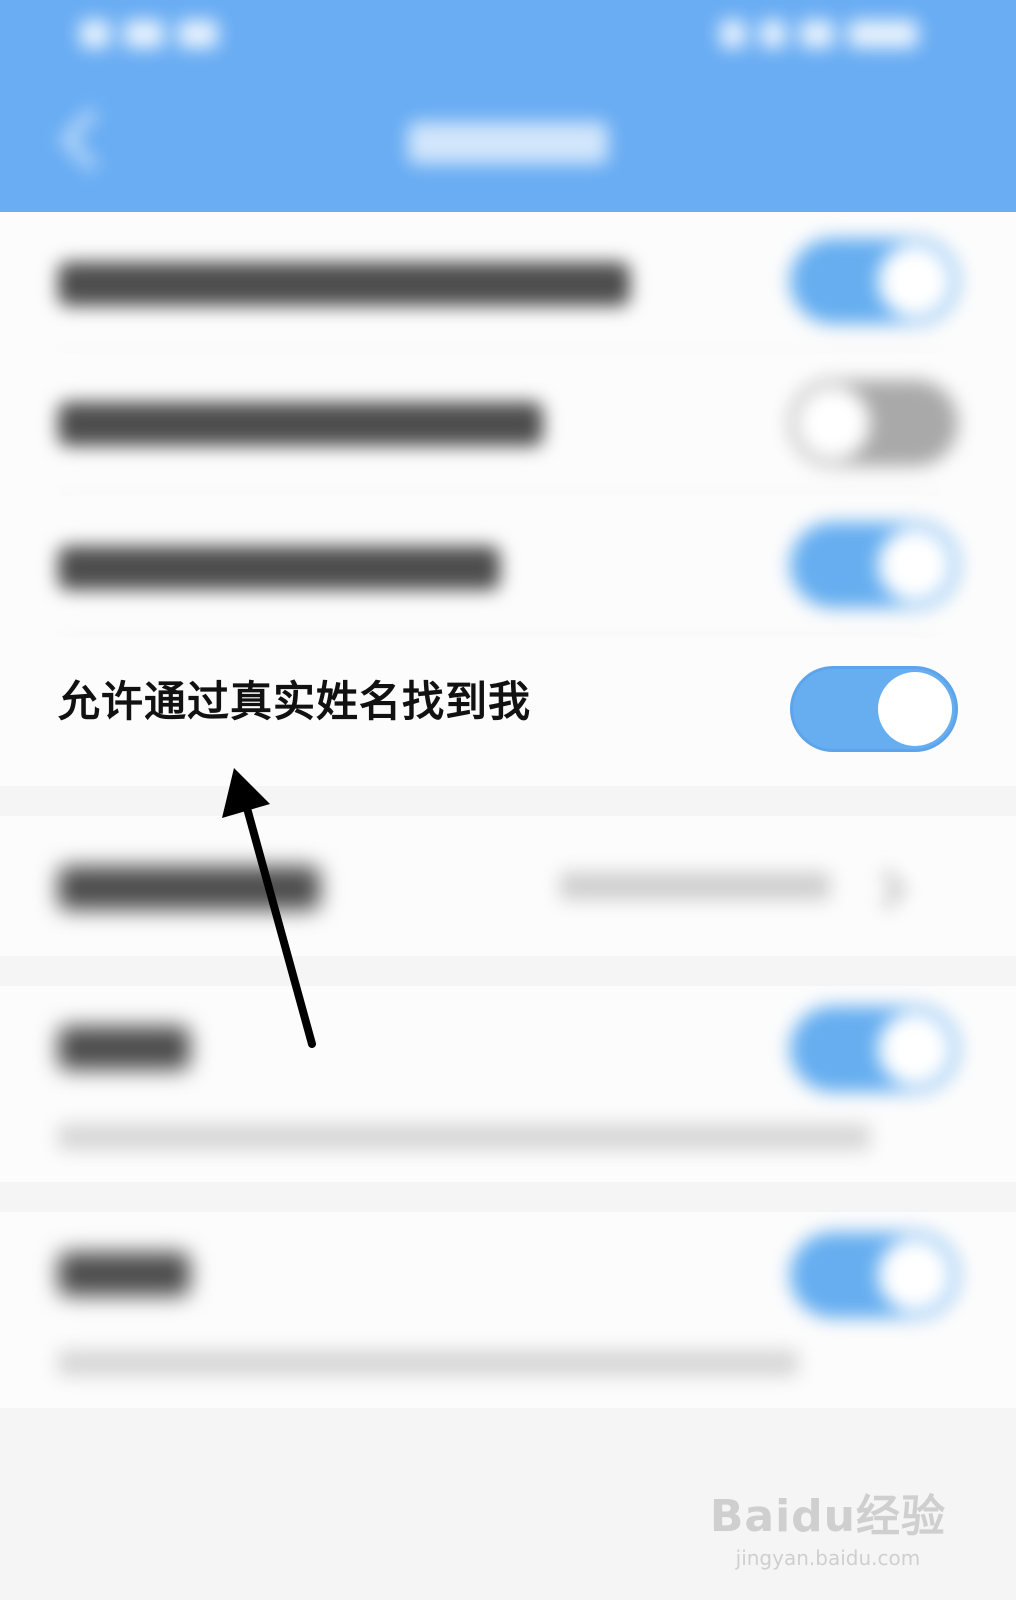 This screenshot has width=1016, height=1600. I want to click on back-chevron-icon, so click(91, 139).